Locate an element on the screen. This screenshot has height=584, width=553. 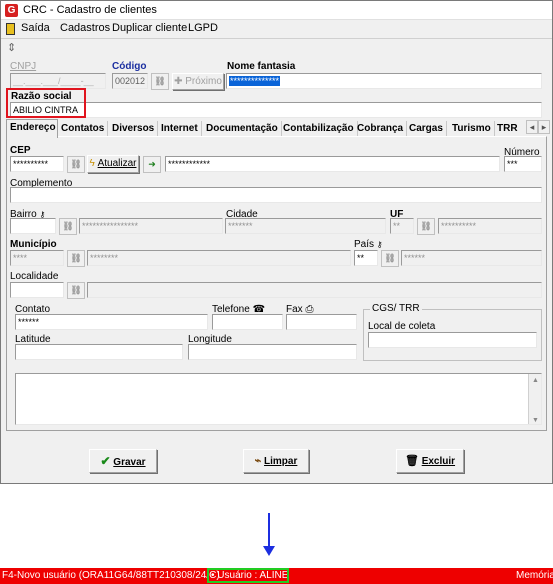
localidade-search-button: ⛓ is located at coordinates (76, 290).